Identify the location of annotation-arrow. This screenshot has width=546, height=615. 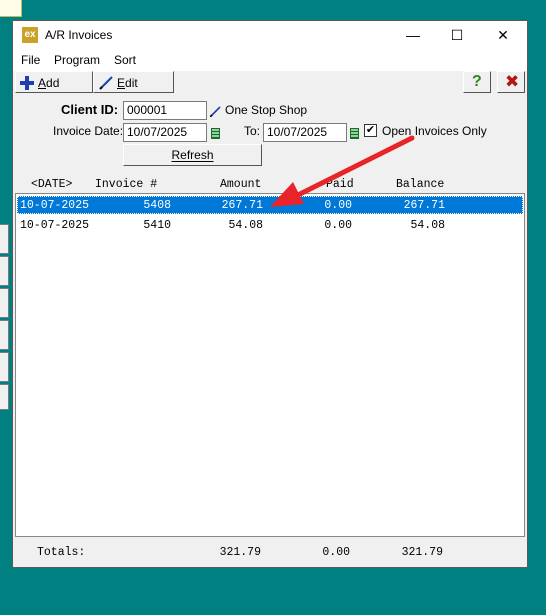
(342, 171).